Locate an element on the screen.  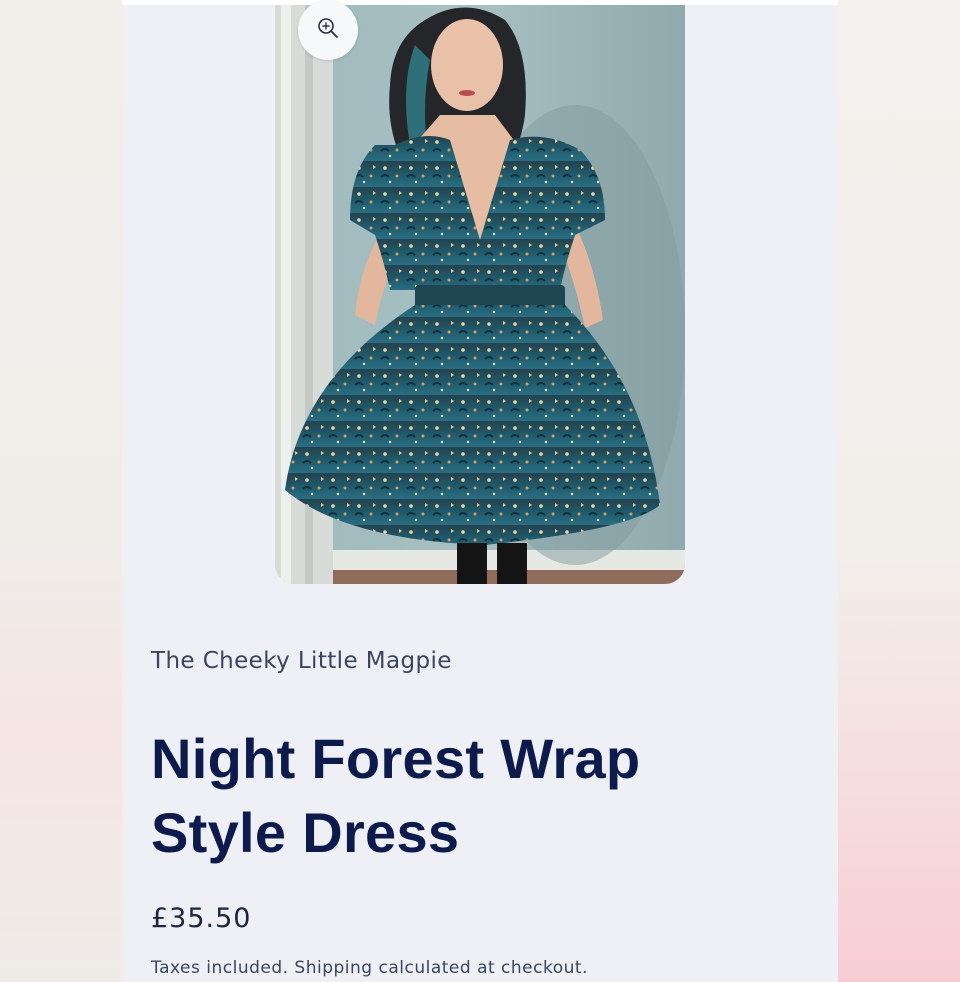
zoom-button is located at coordinates (328, 30).